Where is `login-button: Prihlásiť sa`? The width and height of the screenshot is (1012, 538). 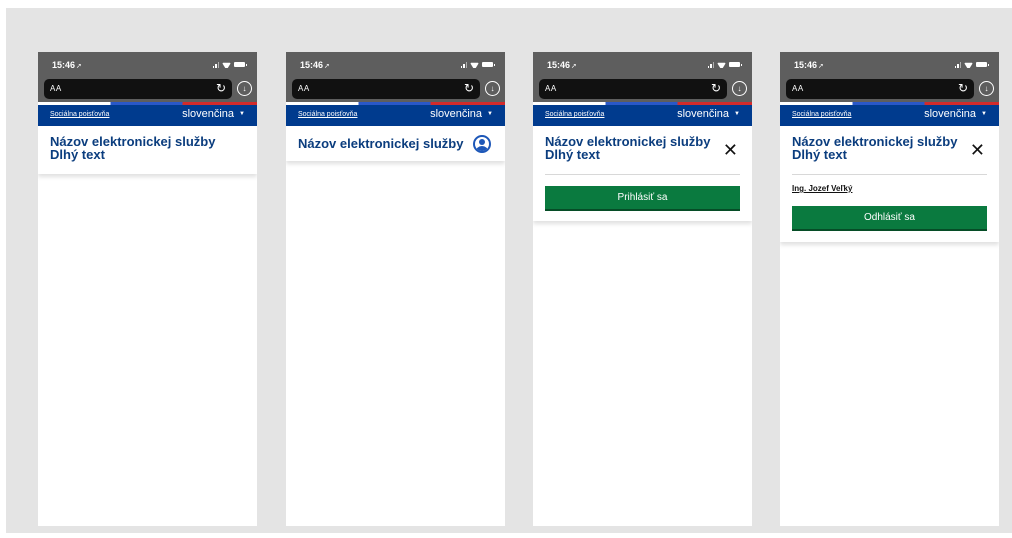 login-button: Prihlásiť sa is located at coordinates (642, 197).